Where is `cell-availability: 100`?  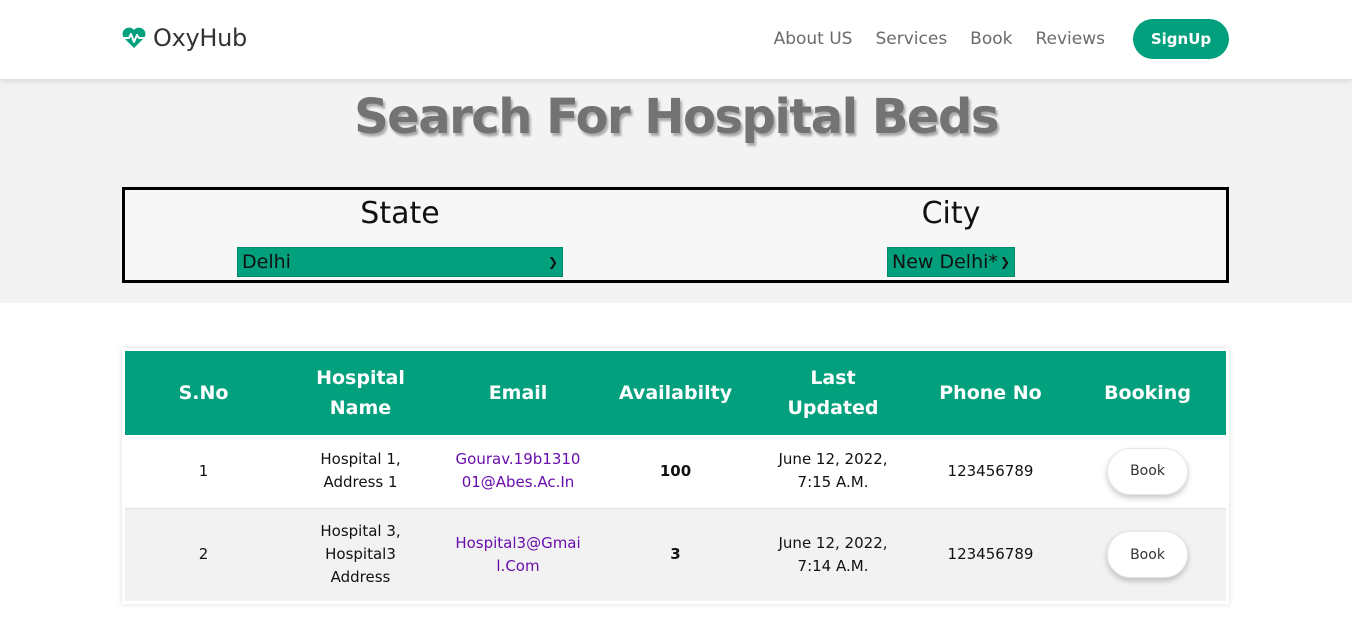 cell-availability: 100 is located at coordinates (675, 470).